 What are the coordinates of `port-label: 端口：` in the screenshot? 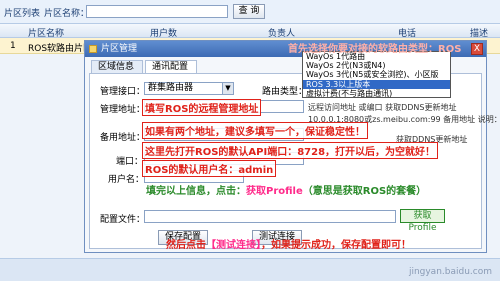 It's located at (130, 162).